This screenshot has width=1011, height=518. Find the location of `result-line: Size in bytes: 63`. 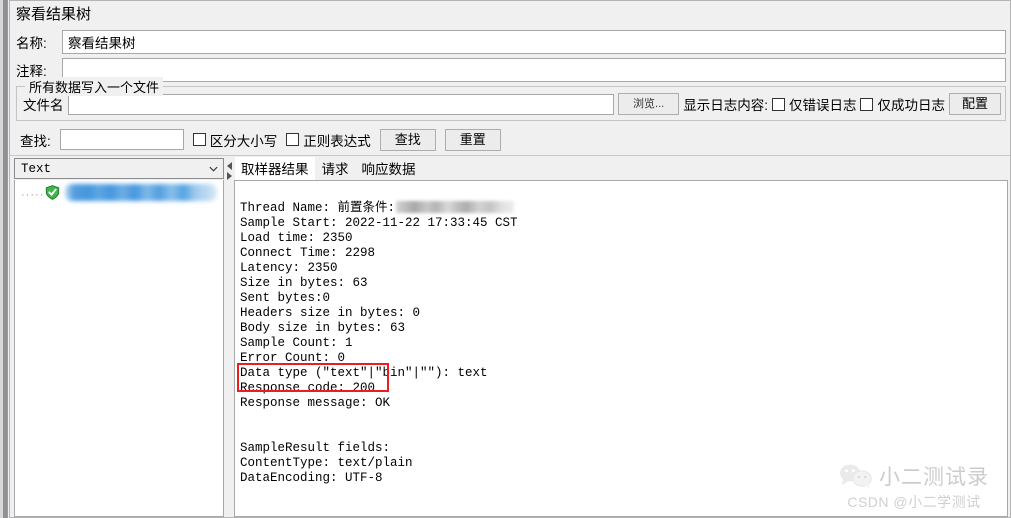

result-line: Size in bytes: 63 is located at coordinates (304, 283).